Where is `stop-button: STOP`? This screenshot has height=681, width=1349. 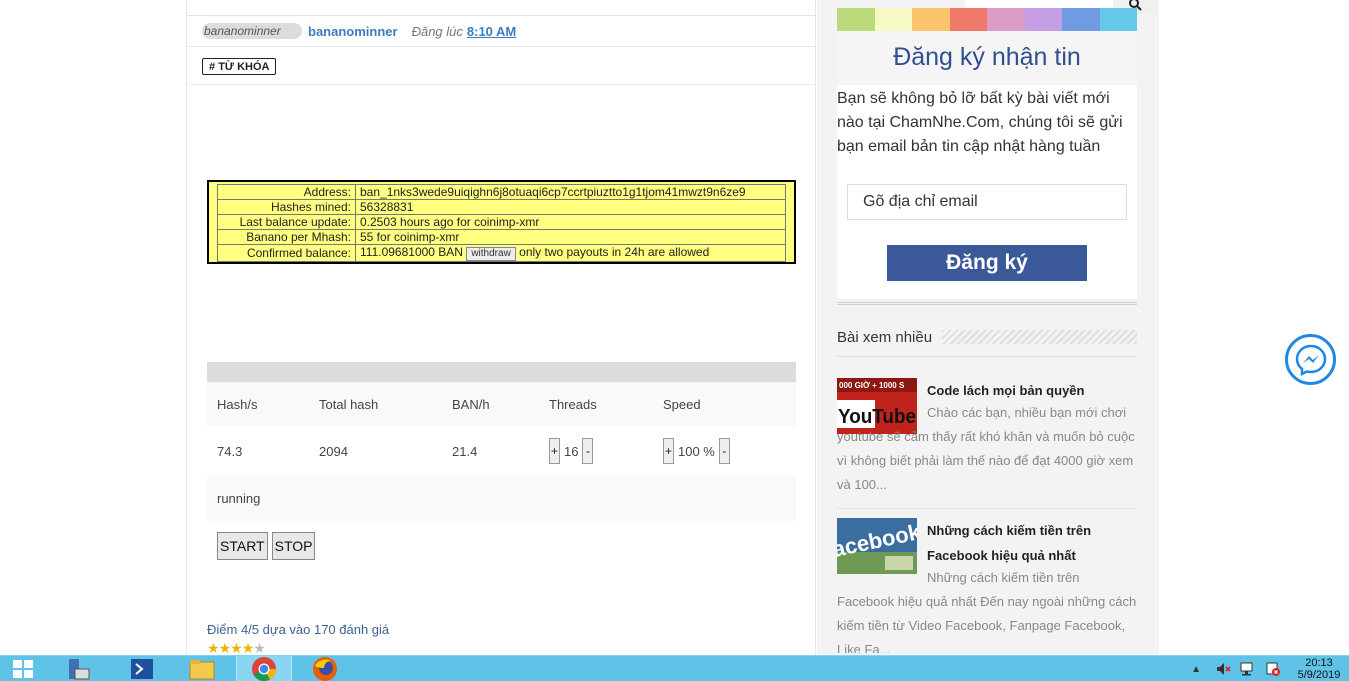
stop-button: STOP is located at coordinates (293, 546).